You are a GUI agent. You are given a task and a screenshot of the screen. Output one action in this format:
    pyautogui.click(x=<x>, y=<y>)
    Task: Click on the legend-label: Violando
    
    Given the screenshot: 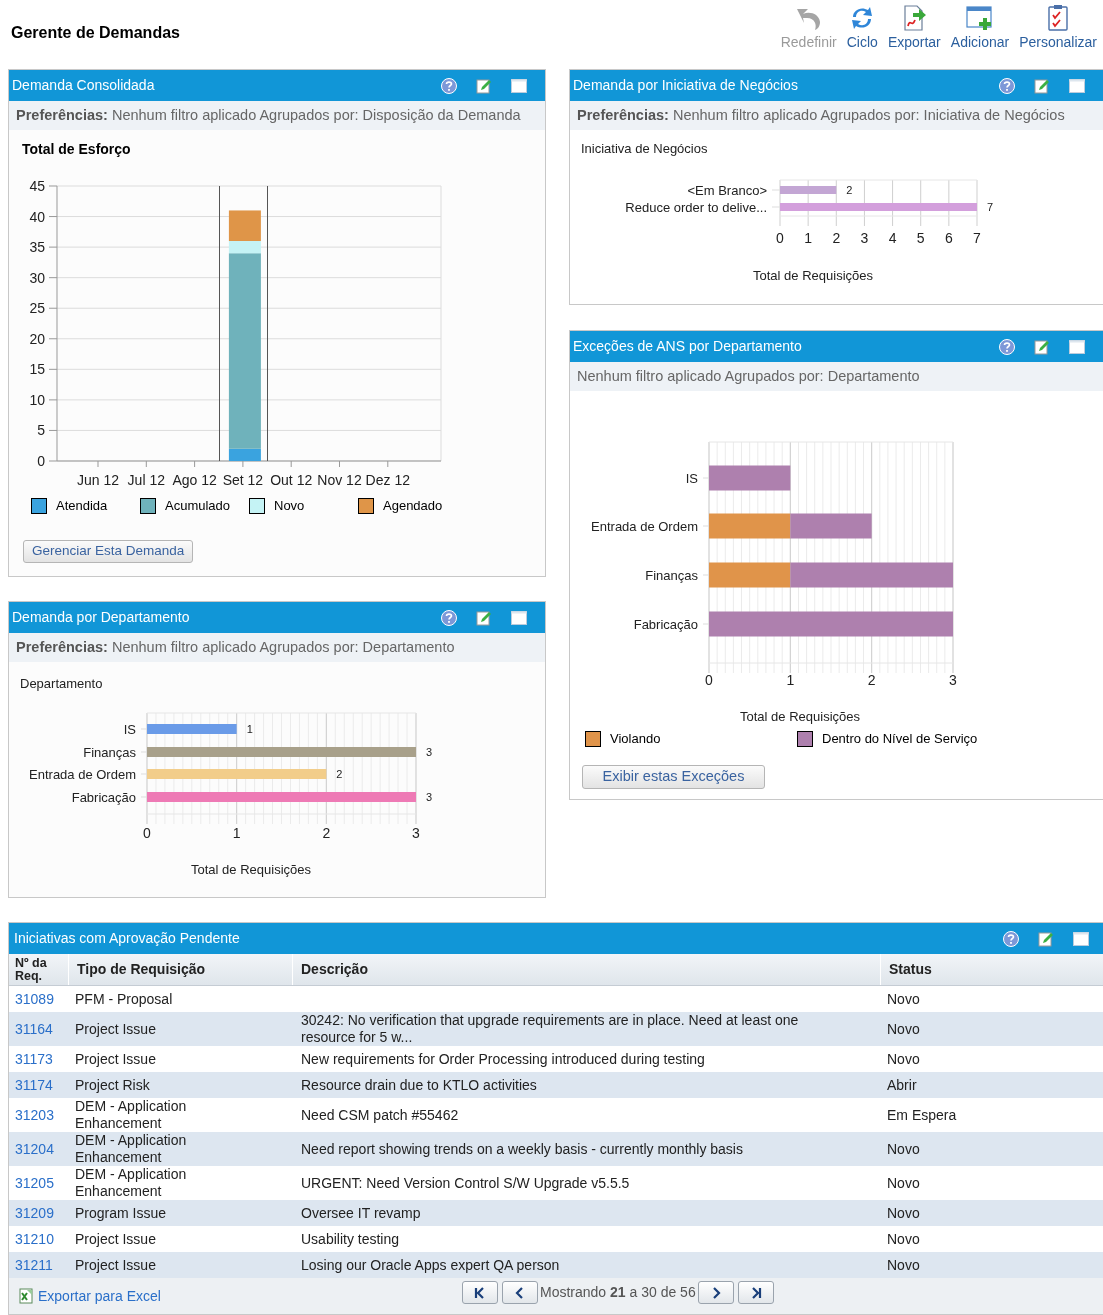 What is the action you would take?
    pyautogui.click(x=635, y=739)
    